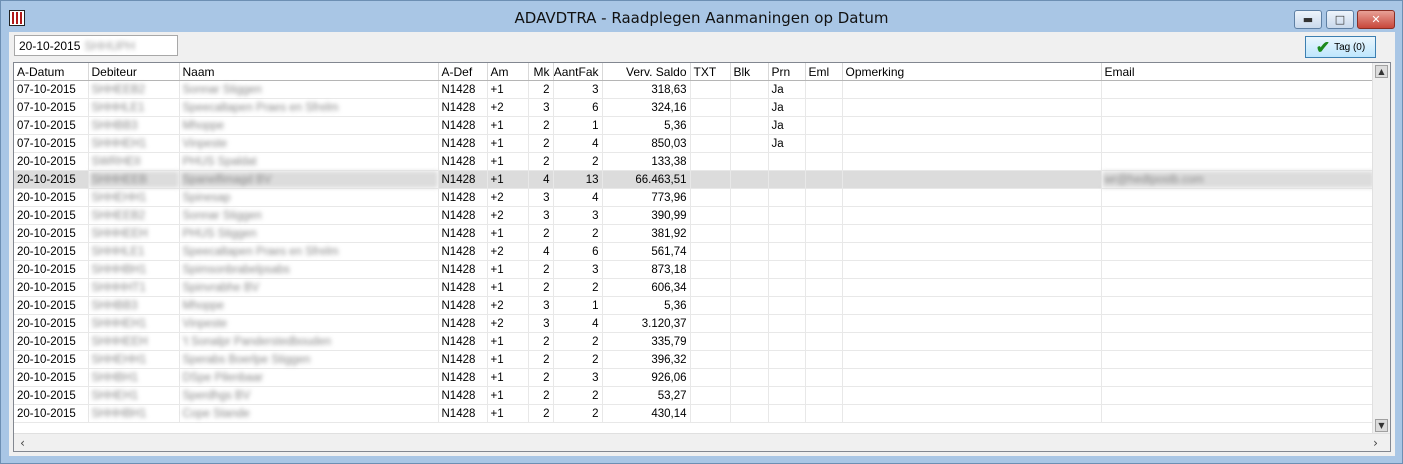  Describe the element at coordinates (646, 215) in the screenshot. I see `cell-saldo: 390,99` at that location.